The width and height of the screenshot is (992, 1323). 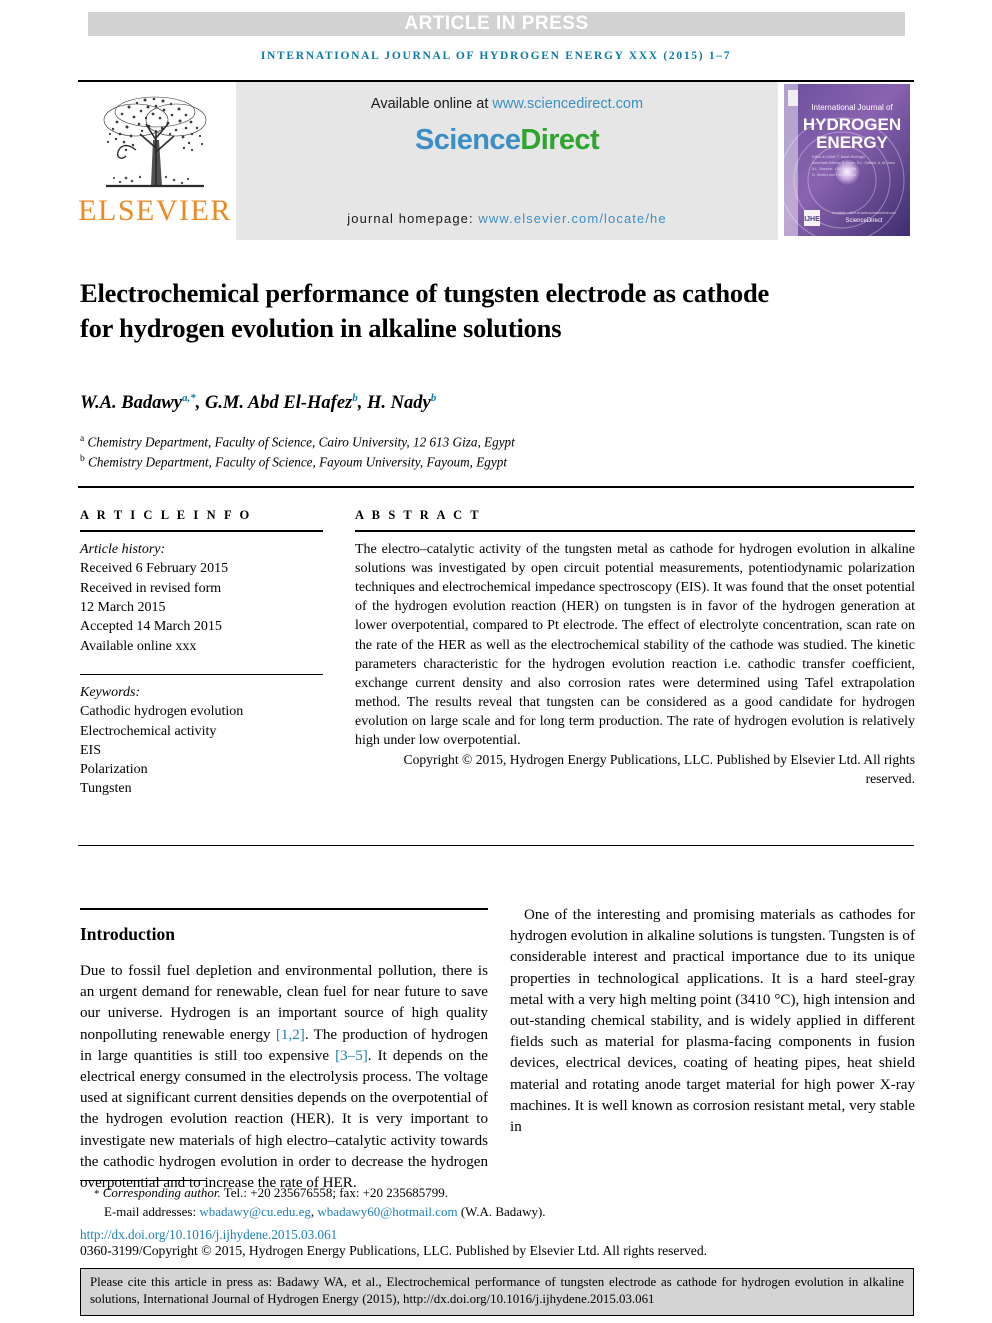 I want to click on svg-text: D. Stolten and F.A. Ferreira, so click(x=834, y=175).